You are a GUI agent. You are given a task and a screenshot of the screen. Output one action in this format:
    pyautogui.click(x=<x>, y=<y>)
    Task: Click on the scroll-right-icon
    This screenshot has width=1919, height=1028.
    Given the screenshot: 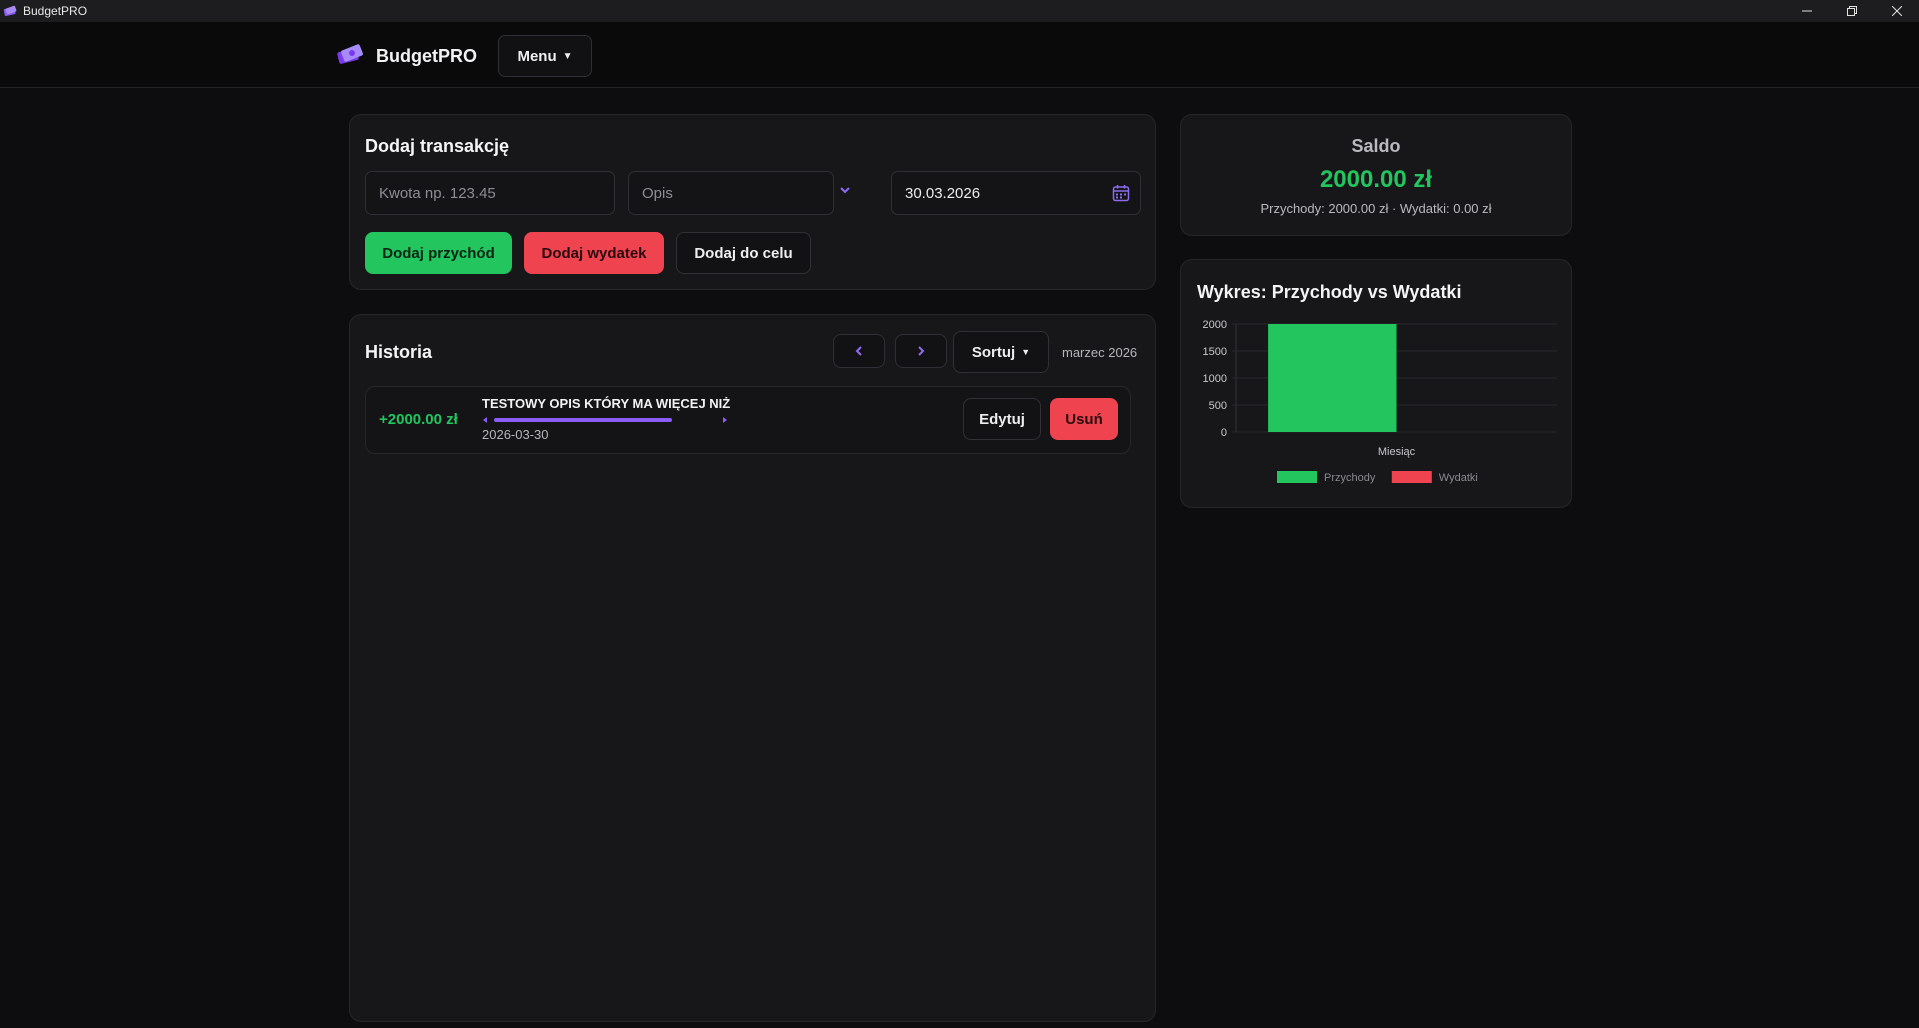 What is the action you would take?
    pyautogui.click(x=725, y=420)
    